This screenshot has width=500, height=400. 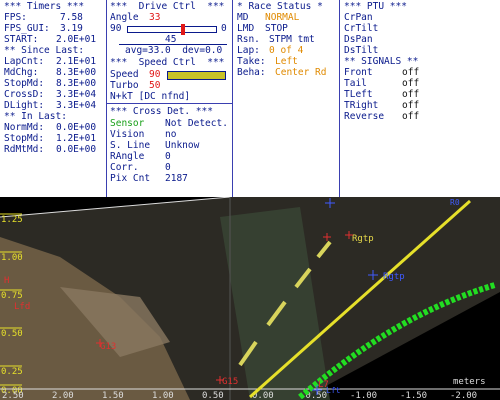 What do you see at coordinates (182, 145) in the screenshot?
I see `sline-value: Unknow` at bounding box center [182, 145].